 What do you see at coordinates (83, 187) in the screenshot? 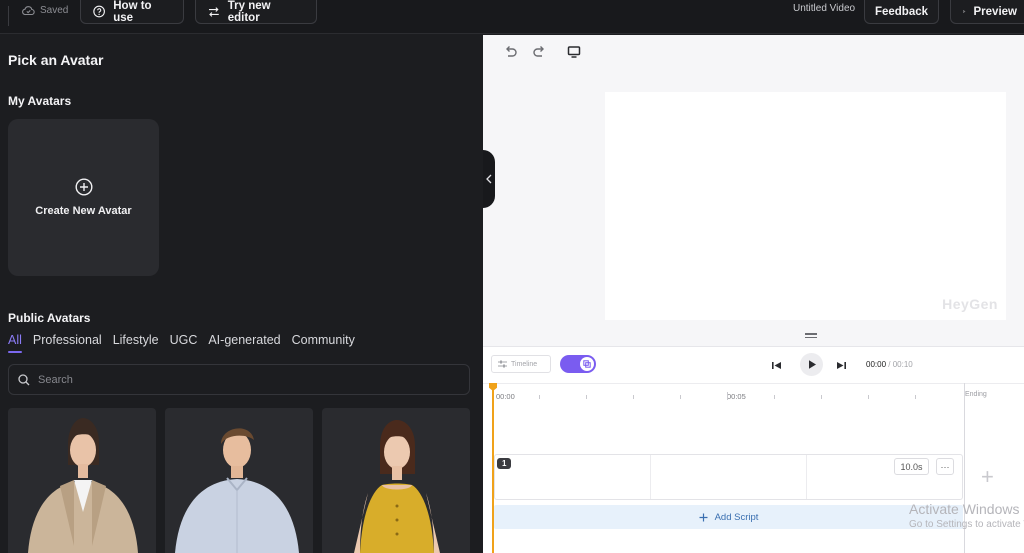
I see `plus-circle-icon` at bounding box center [83, 187].